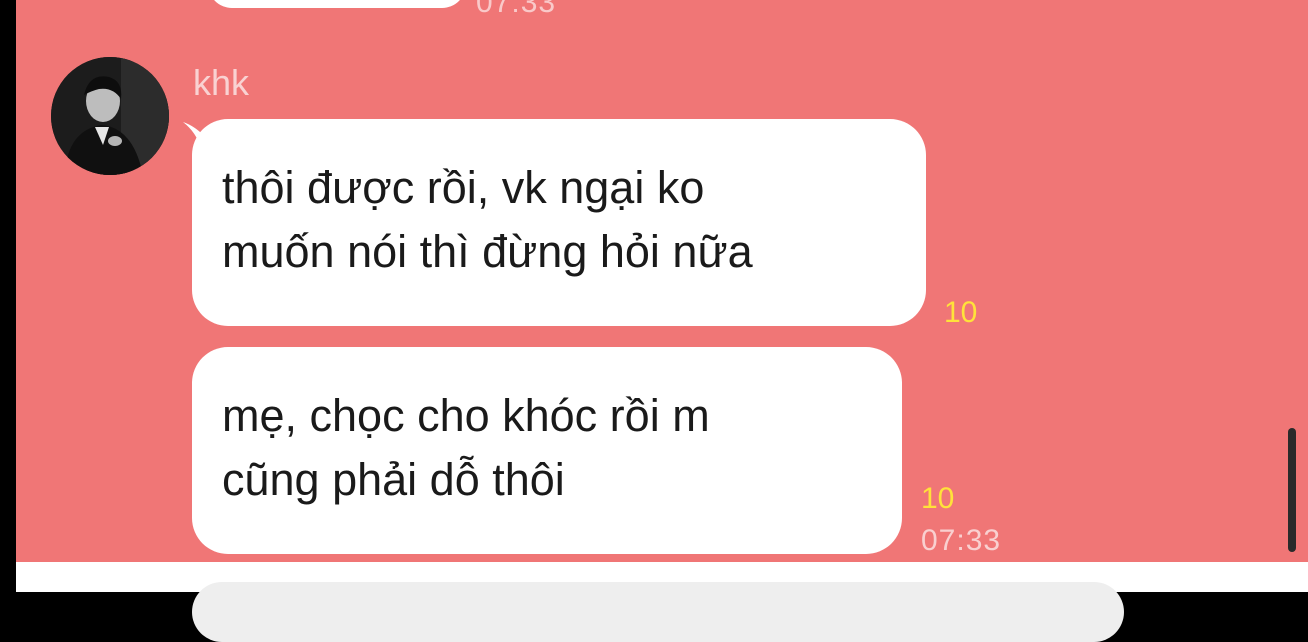 The height and width of the screenshot is (642, 1308). Describe the element at coordinates (463, 187) in the screenshot. I see `message-line: thôi được rồi, vk ngại ko` at that location.